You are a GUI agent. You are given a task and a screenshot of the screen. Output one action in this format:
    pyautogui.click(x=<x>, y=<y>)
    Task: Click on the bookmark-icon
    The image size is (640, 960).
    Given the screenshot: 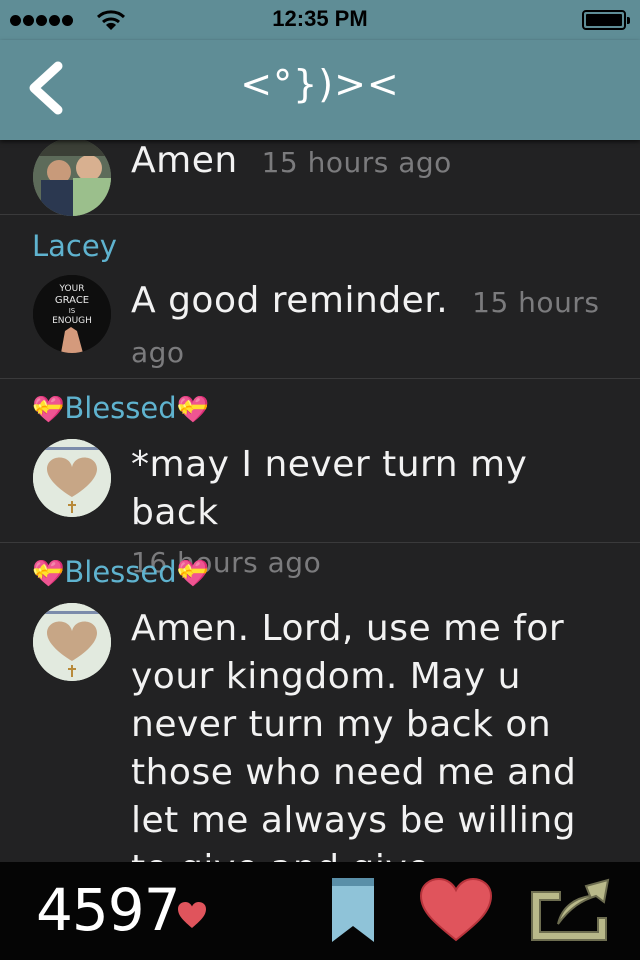 What is the action you would take?
    pyautogui.click(x=353, y=910)
    